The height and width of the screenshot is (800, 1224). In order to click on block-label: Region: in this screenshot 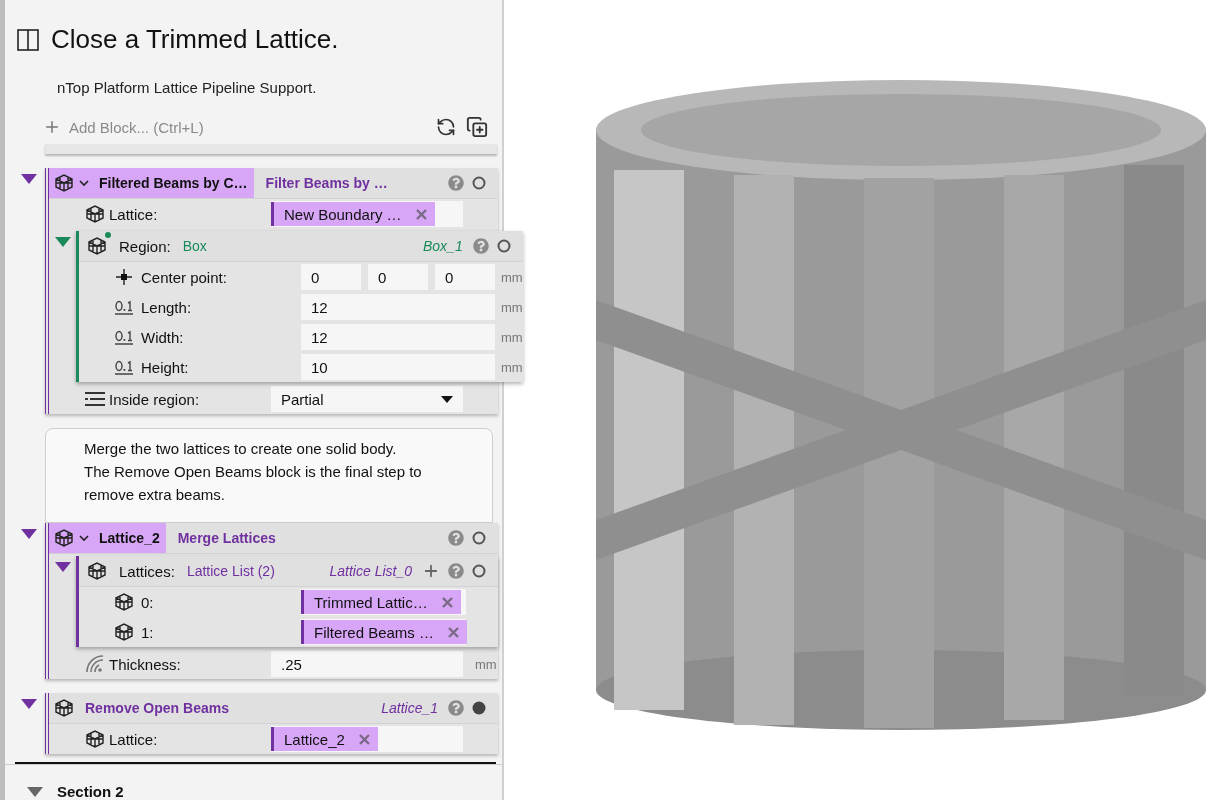, I will do `click(145, 246)`.